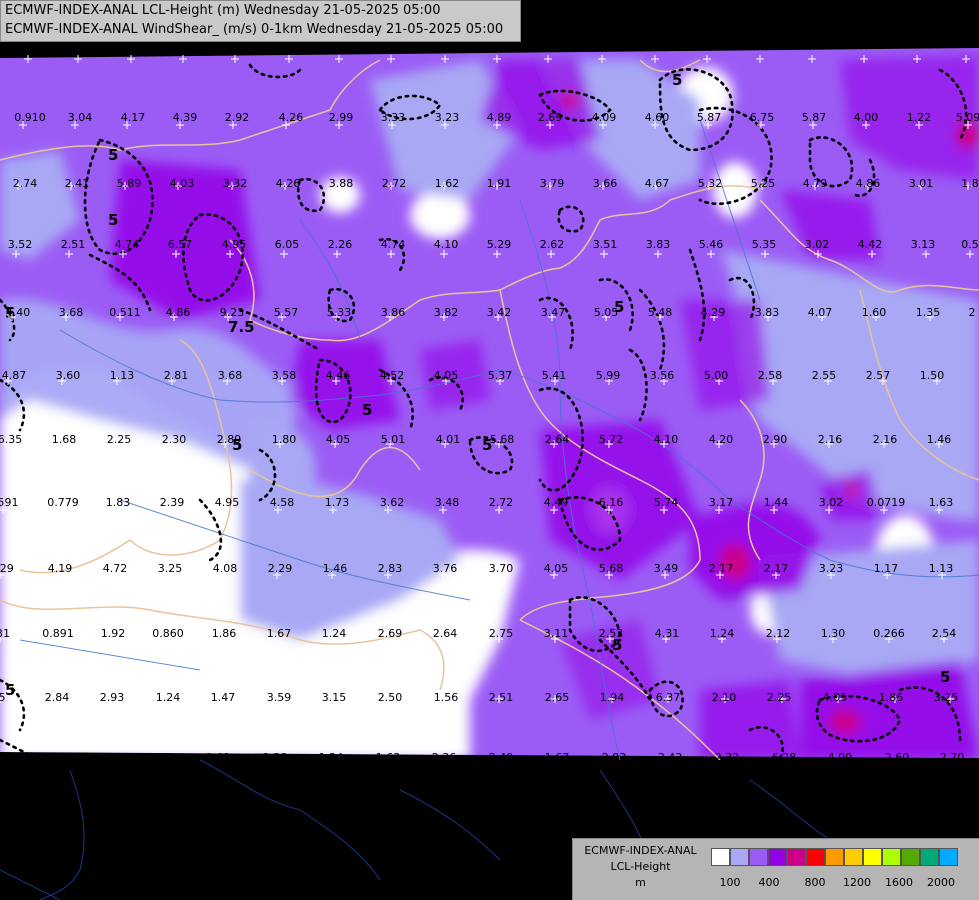 This screenshot has height=900, width=979. What do you see at coordinates (394, 183) in the screenshot?
I see `grid-value-label: 2.72` at bounding box center [394, 183].